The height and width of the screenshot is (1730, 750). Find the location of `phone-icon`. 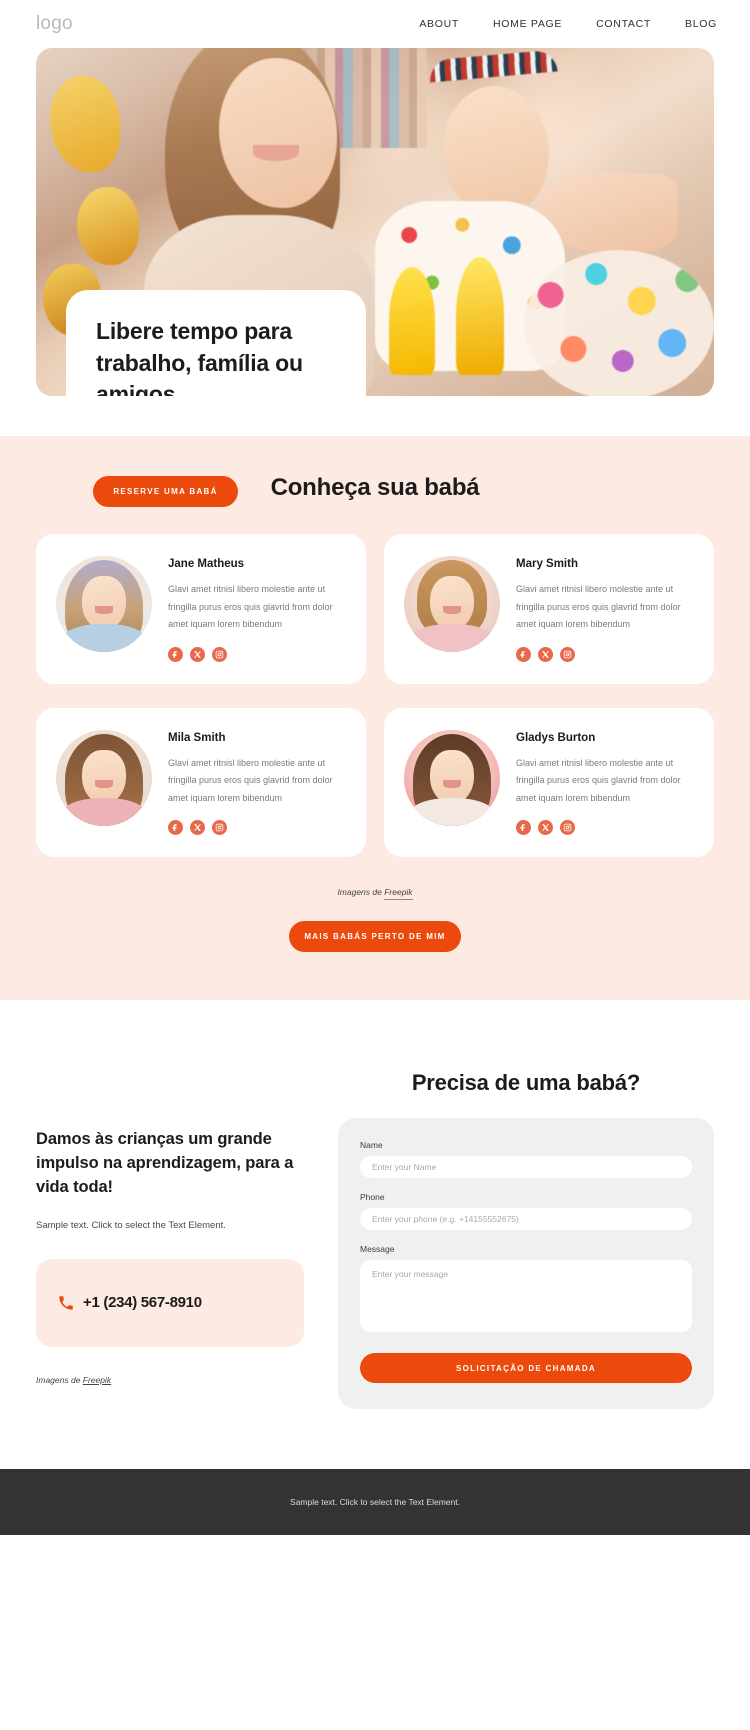

phone-icon is located at coordinates (66, 1302).